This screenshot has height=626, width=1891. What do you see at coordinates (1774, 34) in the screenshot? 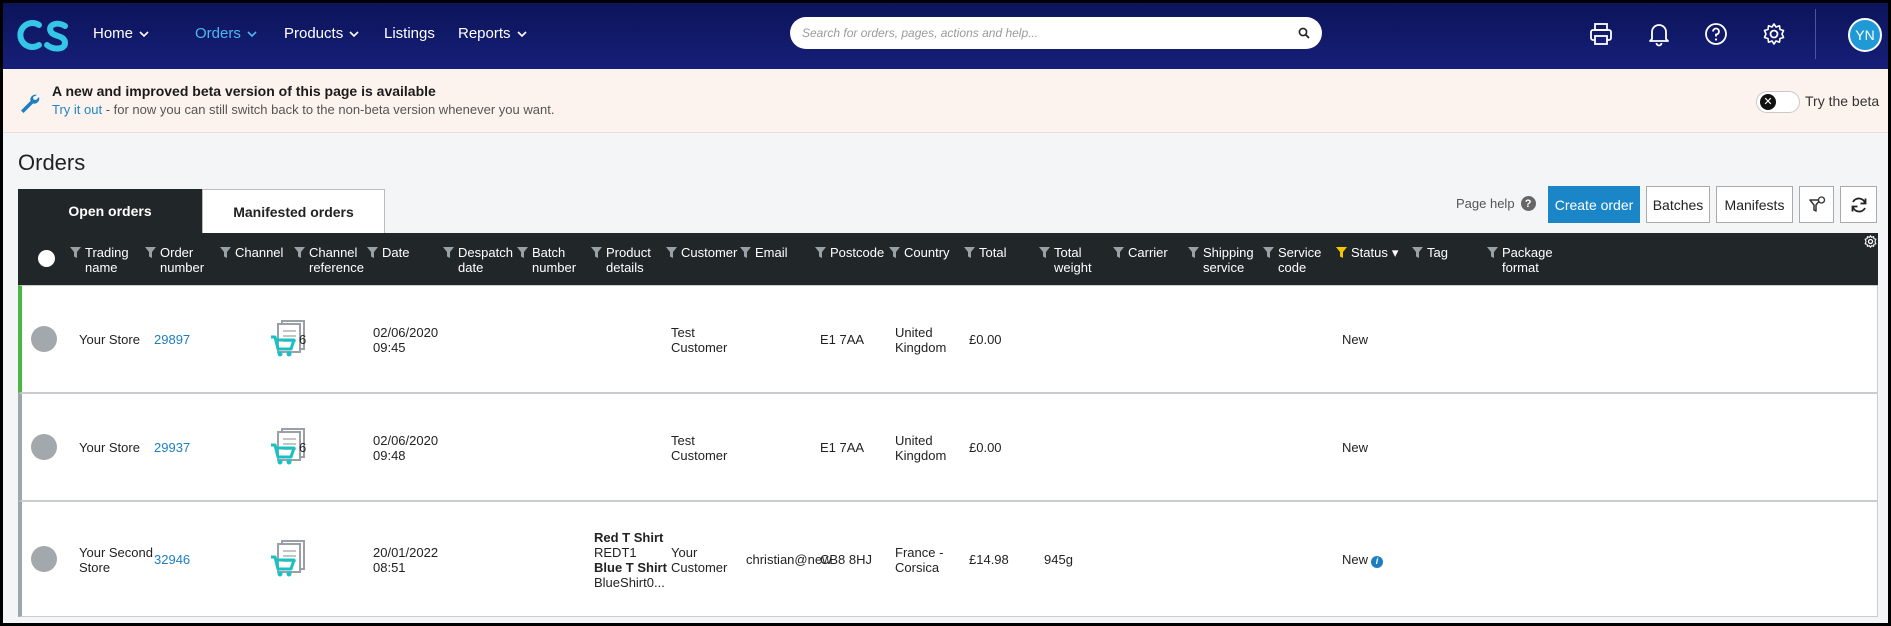
I see `gear-icon` at bounding box center [1774, 34].